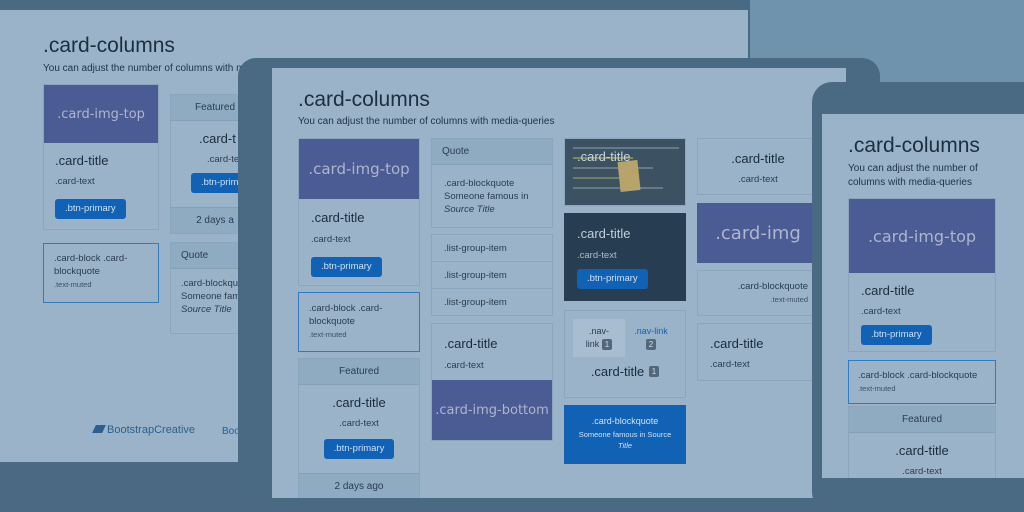 The height and width of the screenshot is (512, 1024). I want to click on brand-logo: BootstrapCreative, so click(144, 430).